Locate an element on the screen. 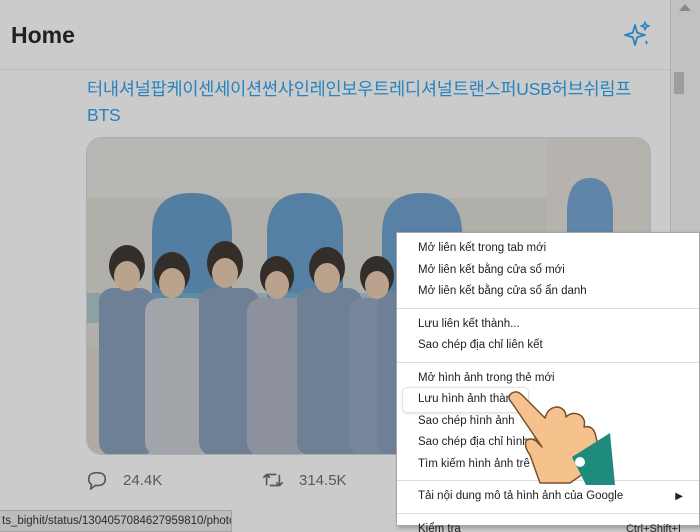 The width and height of the screenshot is (700, 532). menu-open-link-incognito: Mở liên kết bằng cửa sổ ẩn danh is located at coordinates (548, 292).